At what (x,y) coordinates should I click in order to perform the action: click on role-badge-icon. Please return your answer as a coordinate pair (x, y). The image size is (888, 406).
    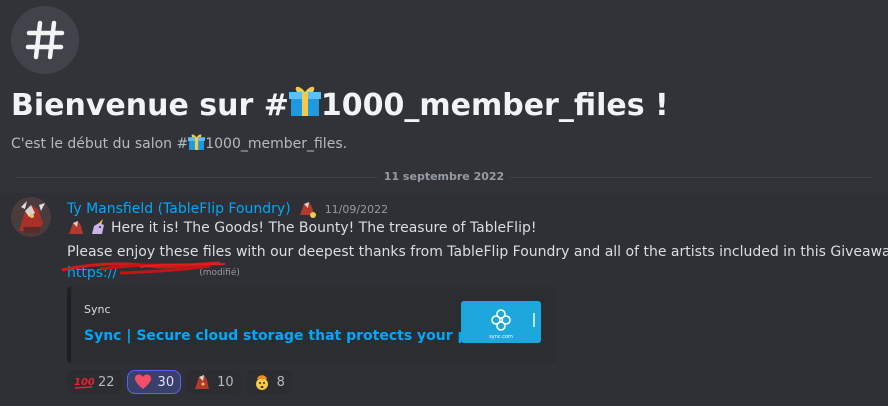
    Looking at the image, I should click on (307, 209).